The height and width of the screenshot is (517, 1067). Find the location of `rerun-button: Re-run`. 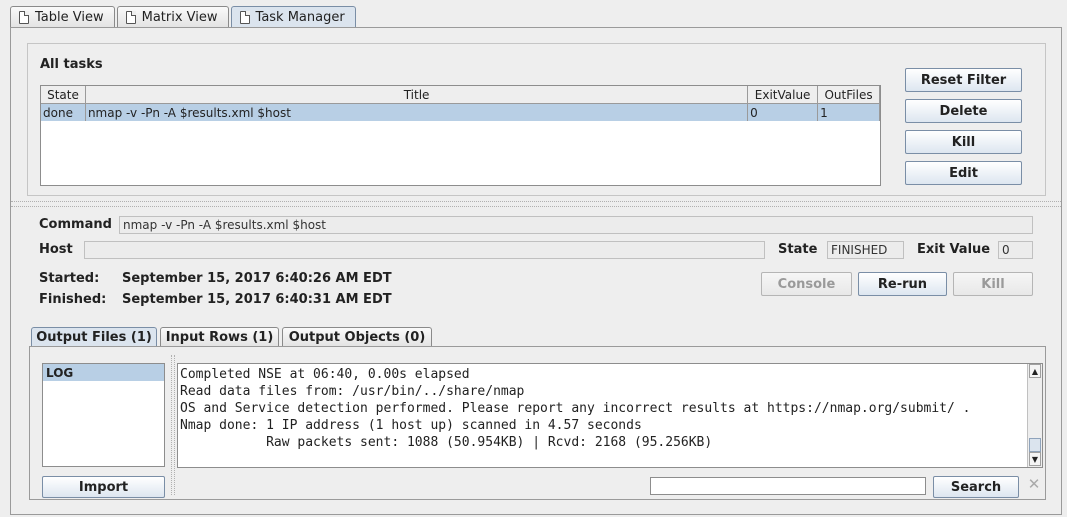

rerun-button: Re-run is located at coordinates (902, 284).